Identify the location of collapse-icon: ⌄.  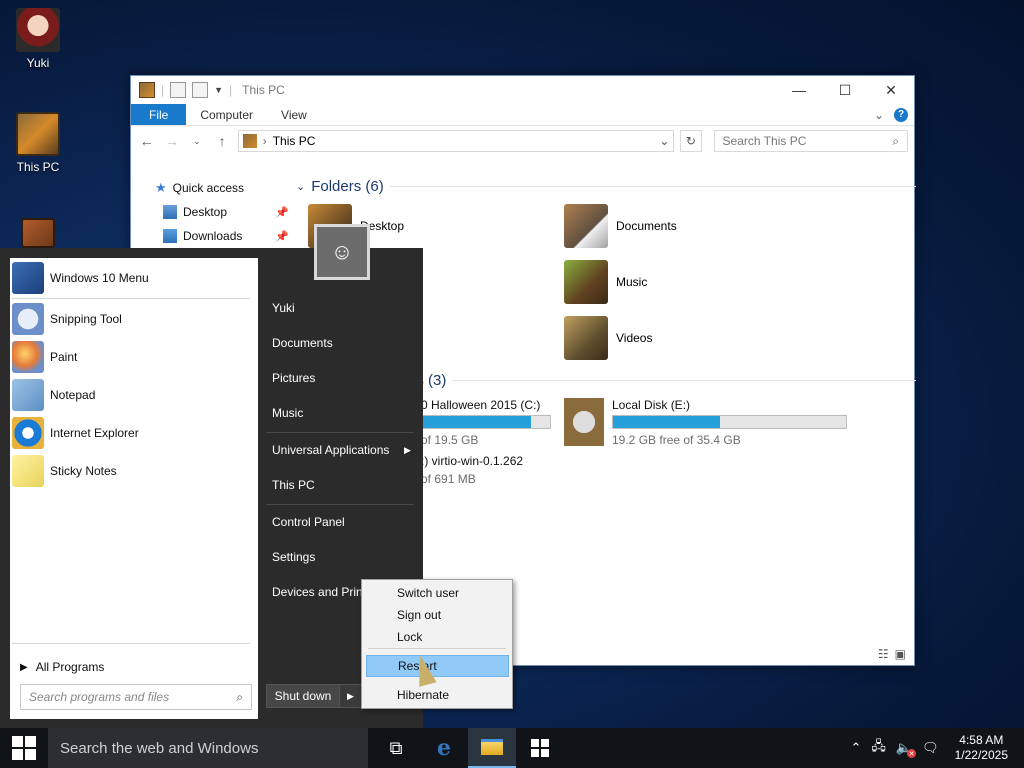
(301, 186).